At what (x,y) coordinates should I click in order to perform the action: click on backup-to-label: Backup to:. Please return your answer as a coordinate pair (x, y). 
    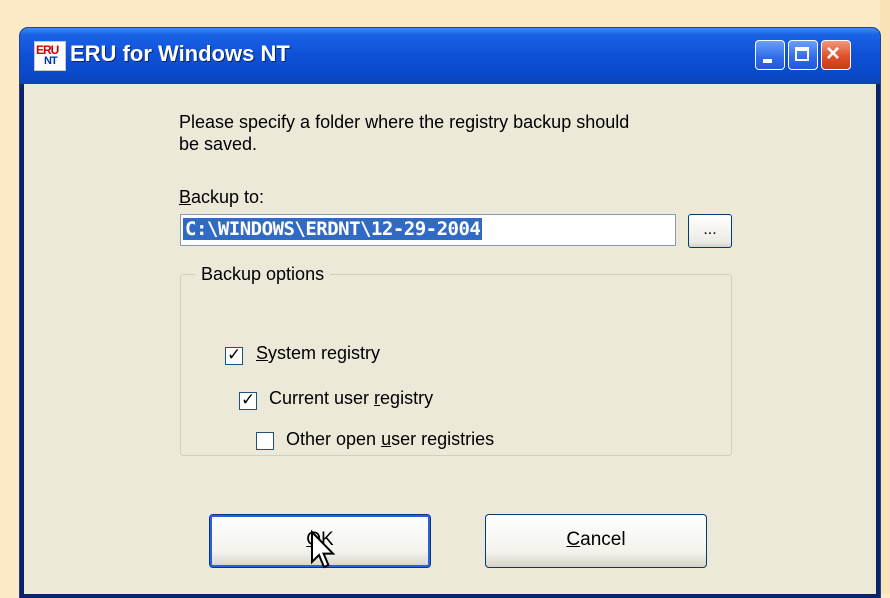
    Looking at the image, I should click on (221, 197).